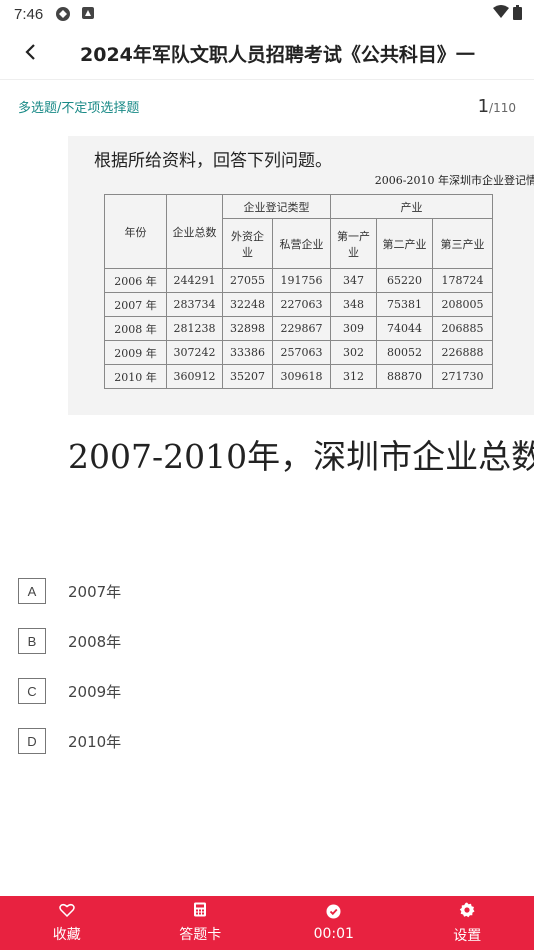  I want to click on table-cell: 309618, so click(301, 376).